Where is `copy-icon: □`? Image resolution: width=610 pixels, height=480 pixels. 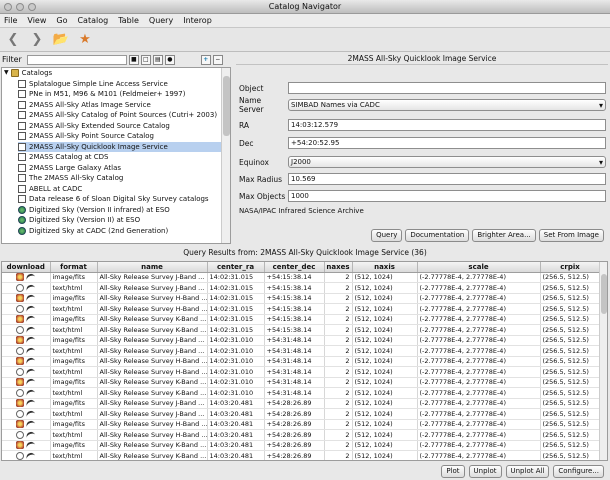 copy-icon: □ is located at coordinates (145, 59).